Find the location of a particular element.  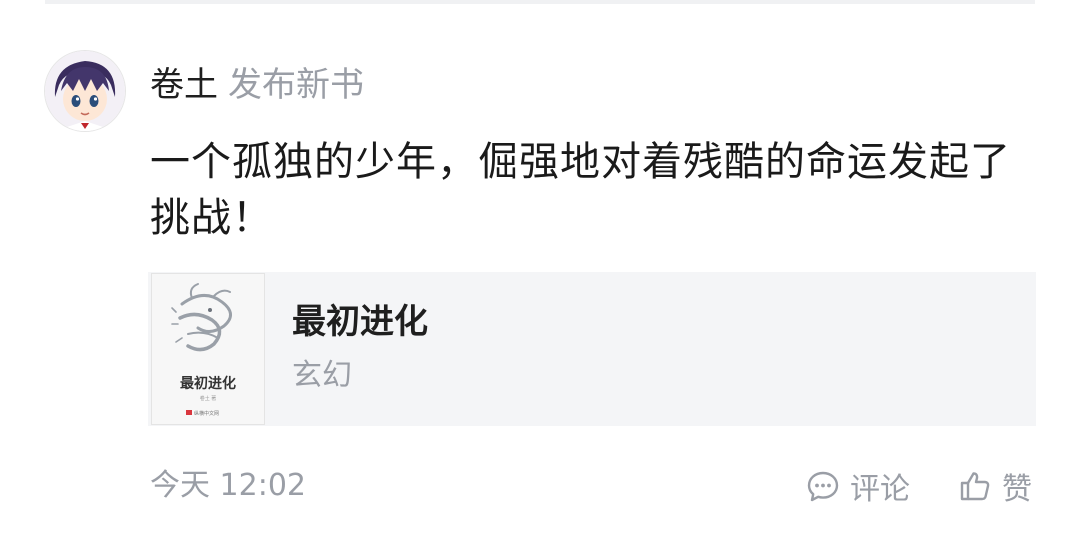

post-timestamp: 今天 12:02 is located at coordinates (228, 485).